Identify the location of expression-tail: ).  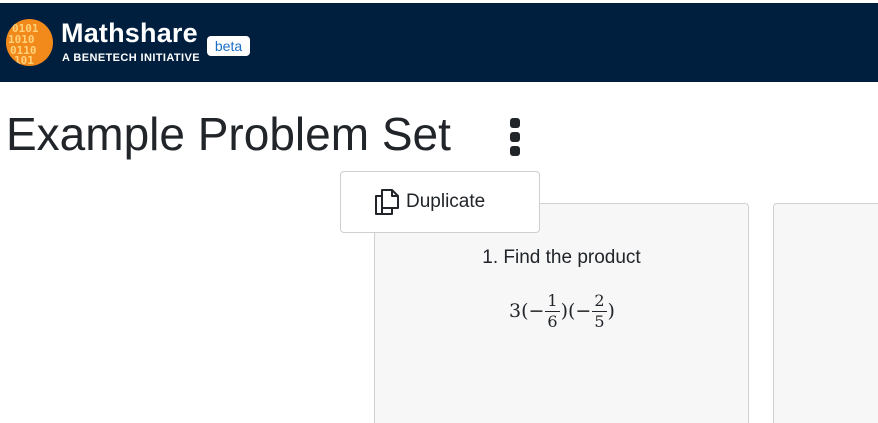
(611, 311).